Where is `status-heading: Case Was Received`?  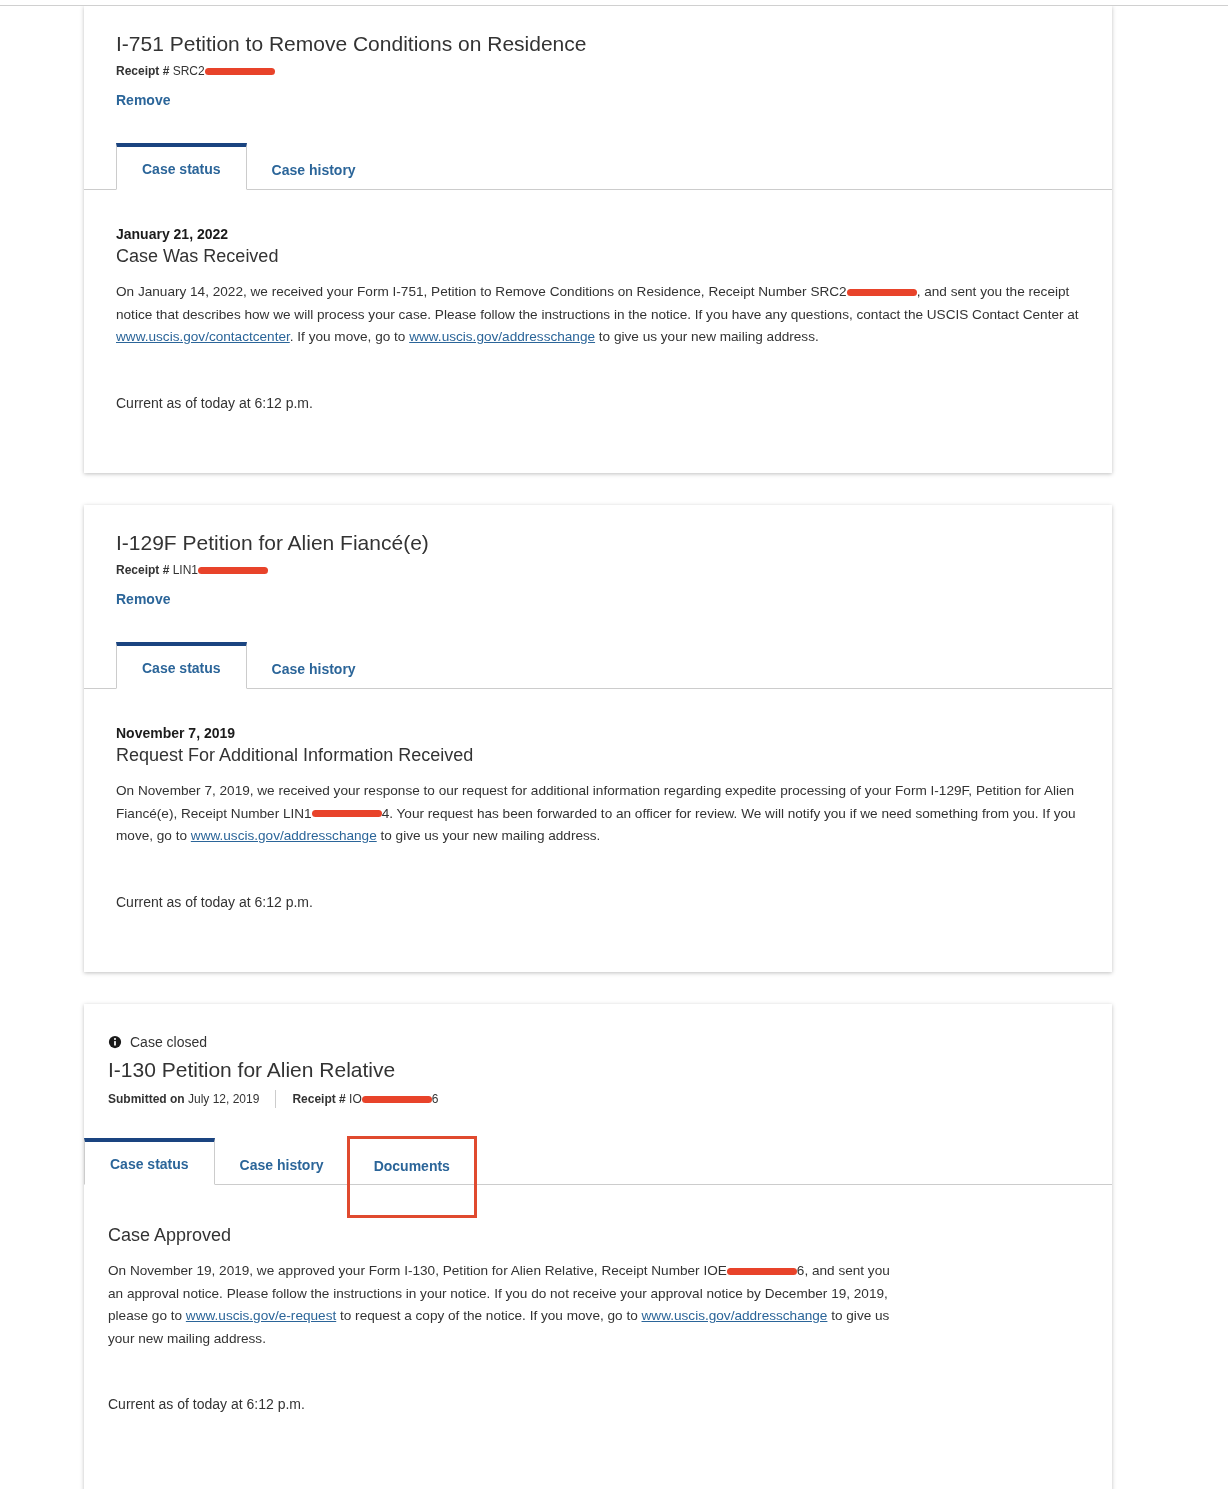 status-heading: Case Was Received is located at coordinates (198, 256).